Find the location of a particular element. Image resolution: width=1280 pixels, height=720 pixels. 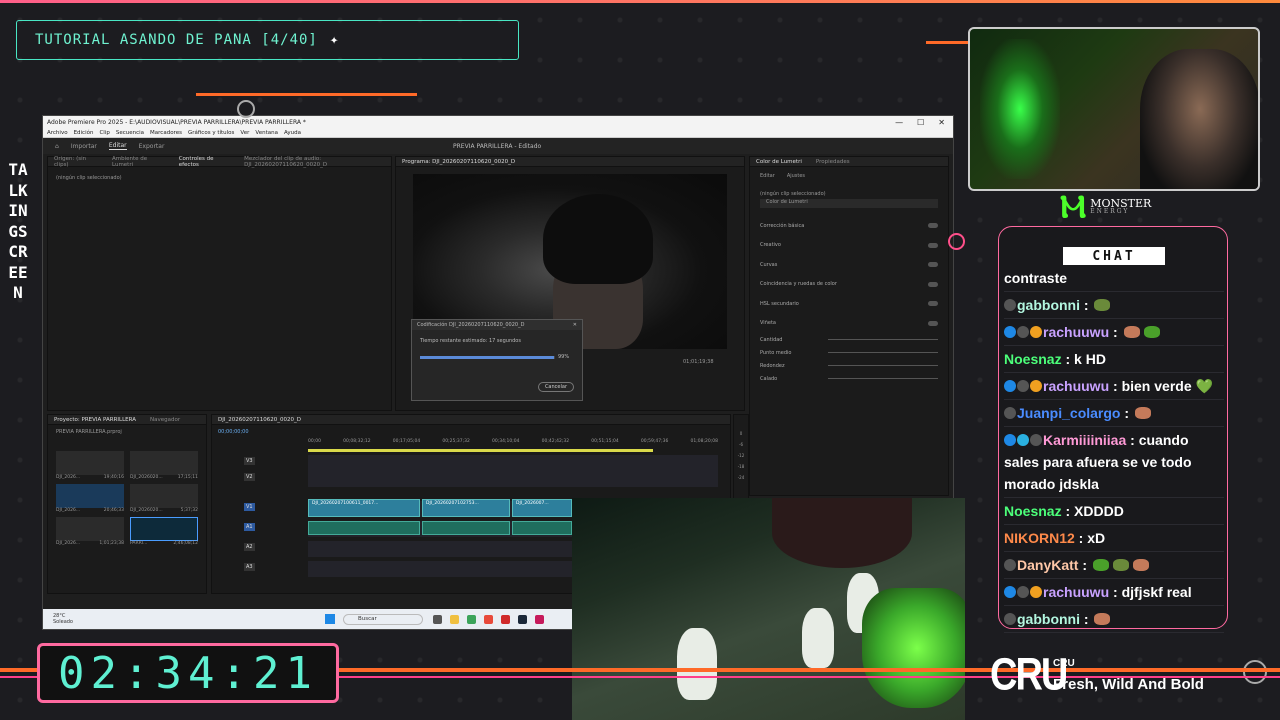

project-thumbnail: DJI_2026... 1;01;23;38 is located at coordinates (90, 531).